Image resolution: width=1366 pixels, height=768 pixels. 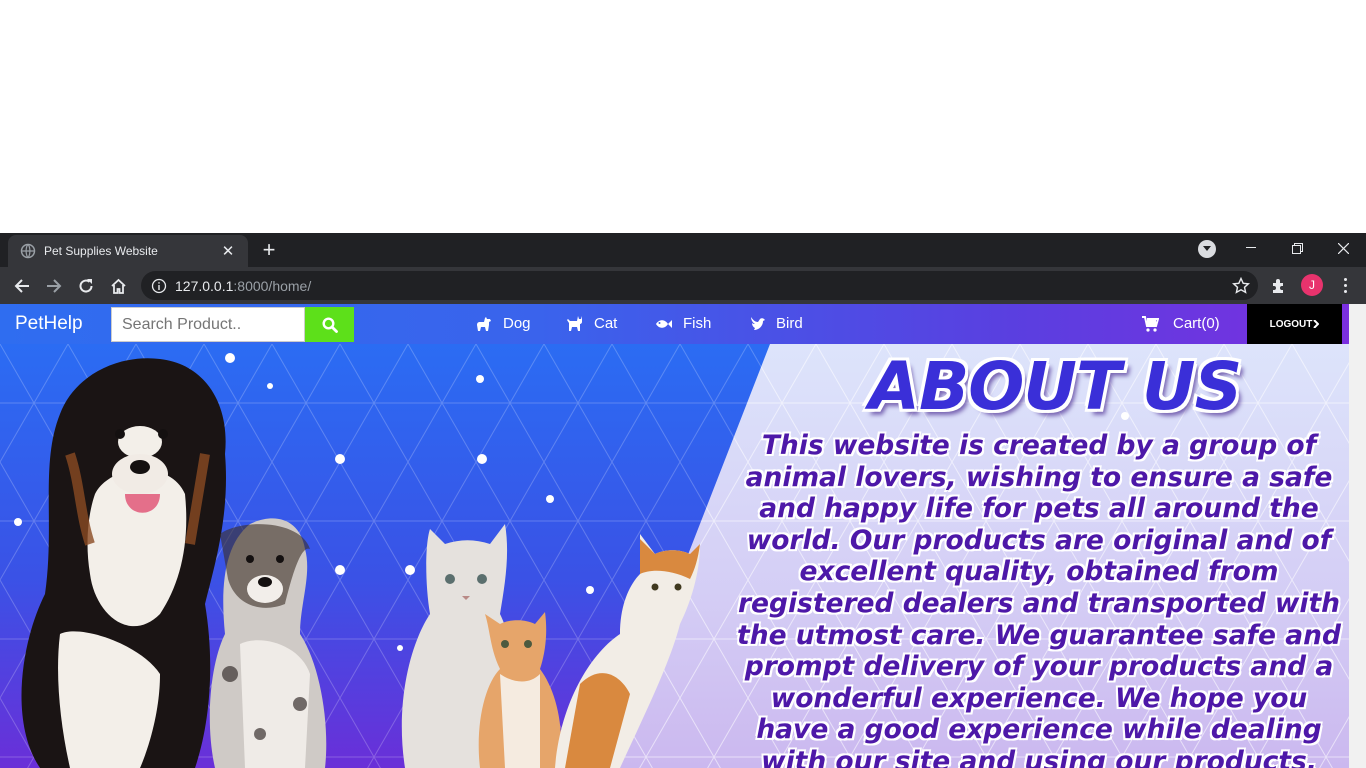 I want to click on address-bar: 127.0.0.1:8000/home/, so click(x=699, y=285).